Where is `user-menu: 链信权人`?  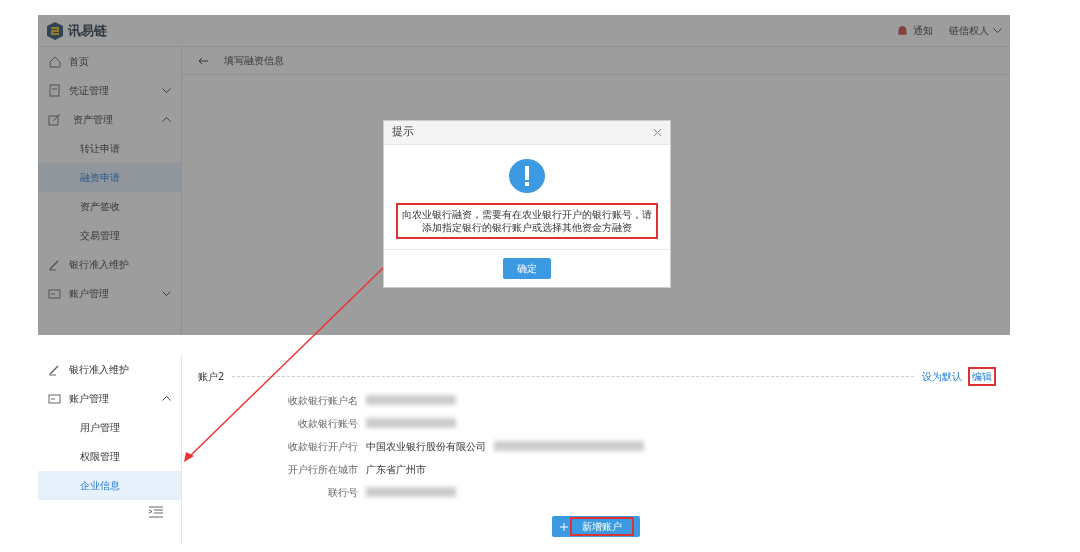 user-menu: 链信权人 is located at coordinates (975, 30).